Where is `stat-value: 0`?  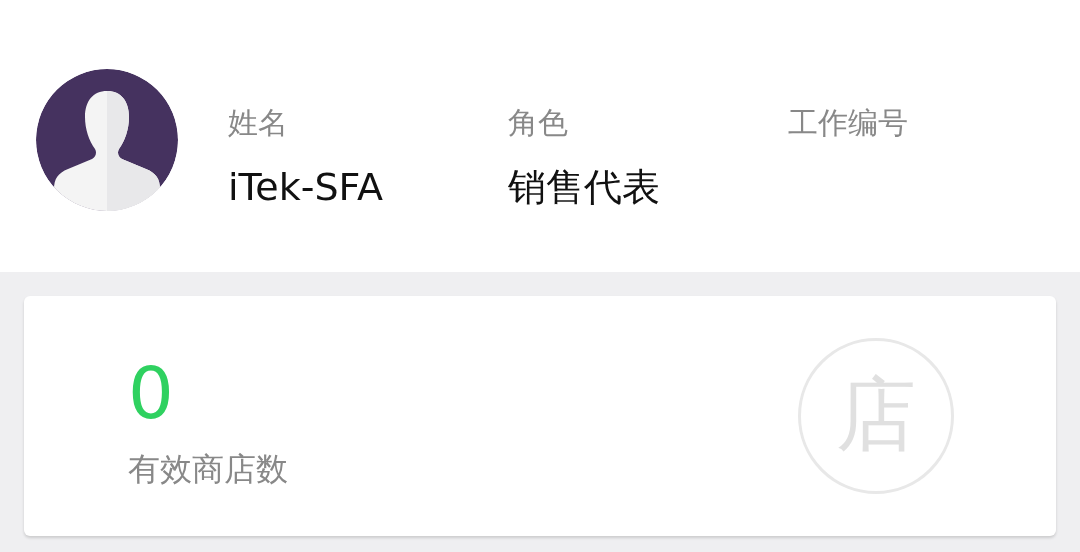 stat-value: 0 is located at coordinates (151, 393).